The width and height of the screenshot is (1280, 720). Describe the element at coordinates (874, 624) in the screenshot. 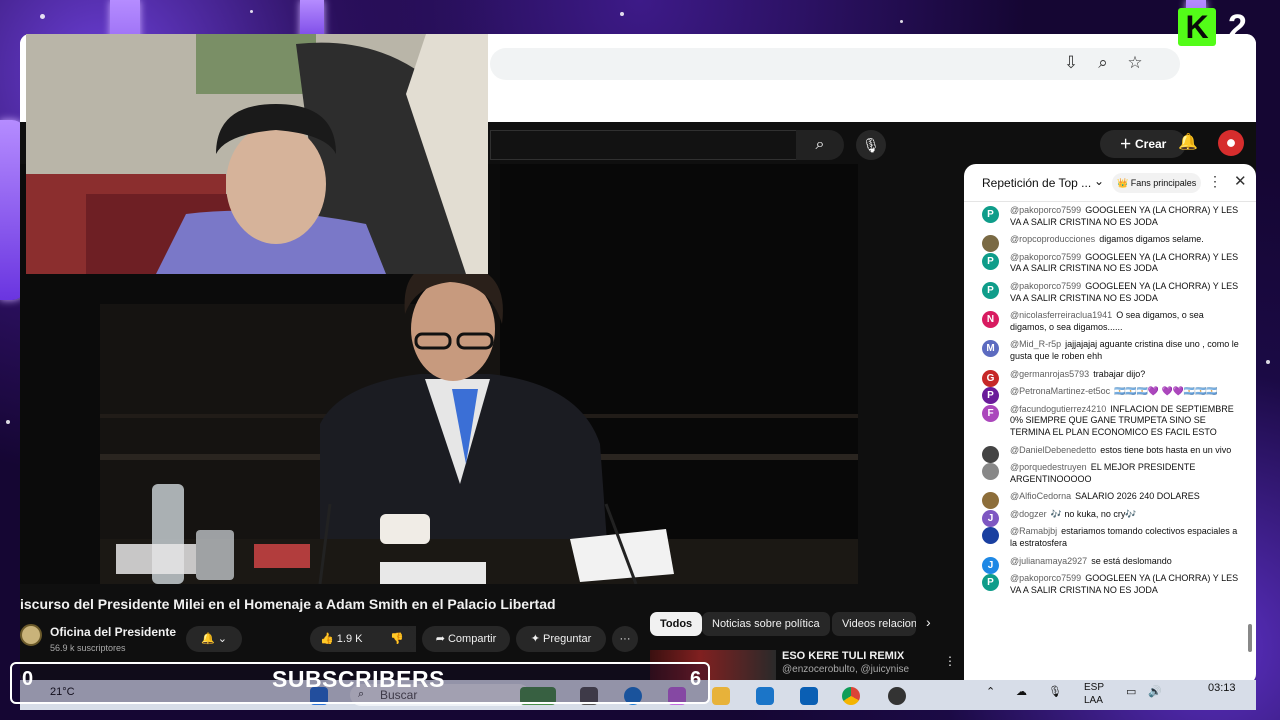

I see `chip-related-videos: Videos relacion` at that location.